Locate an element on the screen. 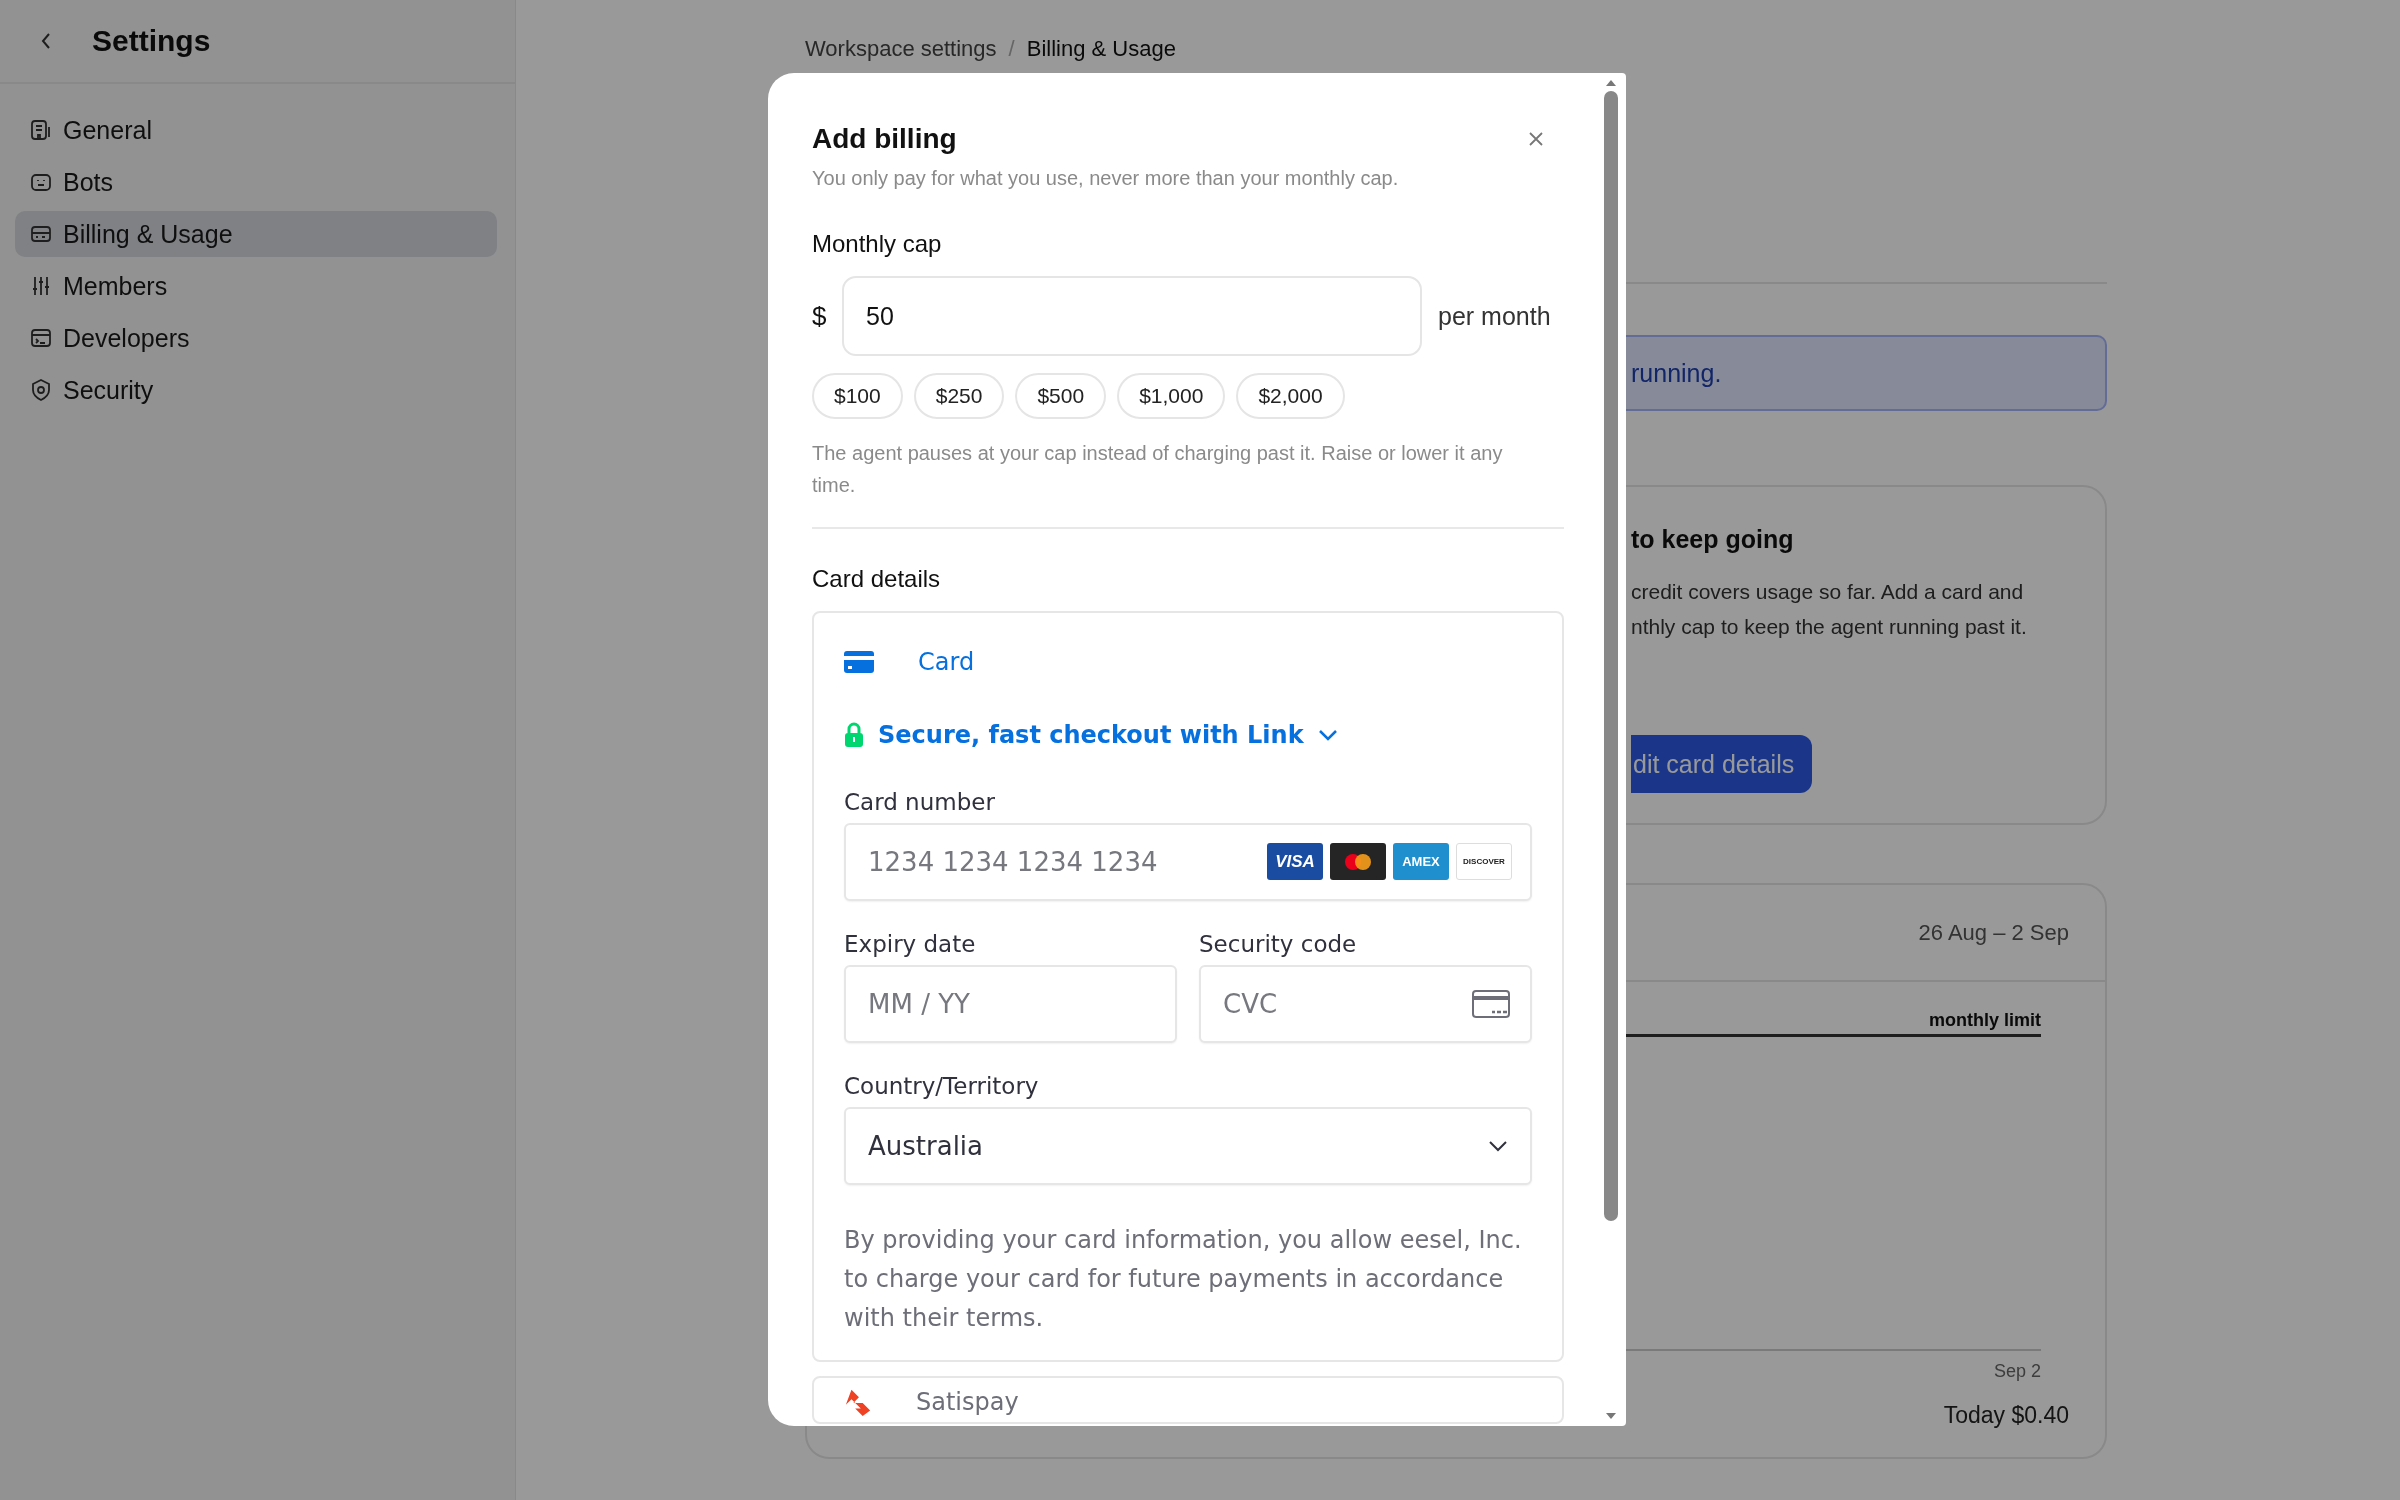 The width and height of the screenshot is (2400, 1500). sidebar-item: Developers is located at coordinates (256, 338).